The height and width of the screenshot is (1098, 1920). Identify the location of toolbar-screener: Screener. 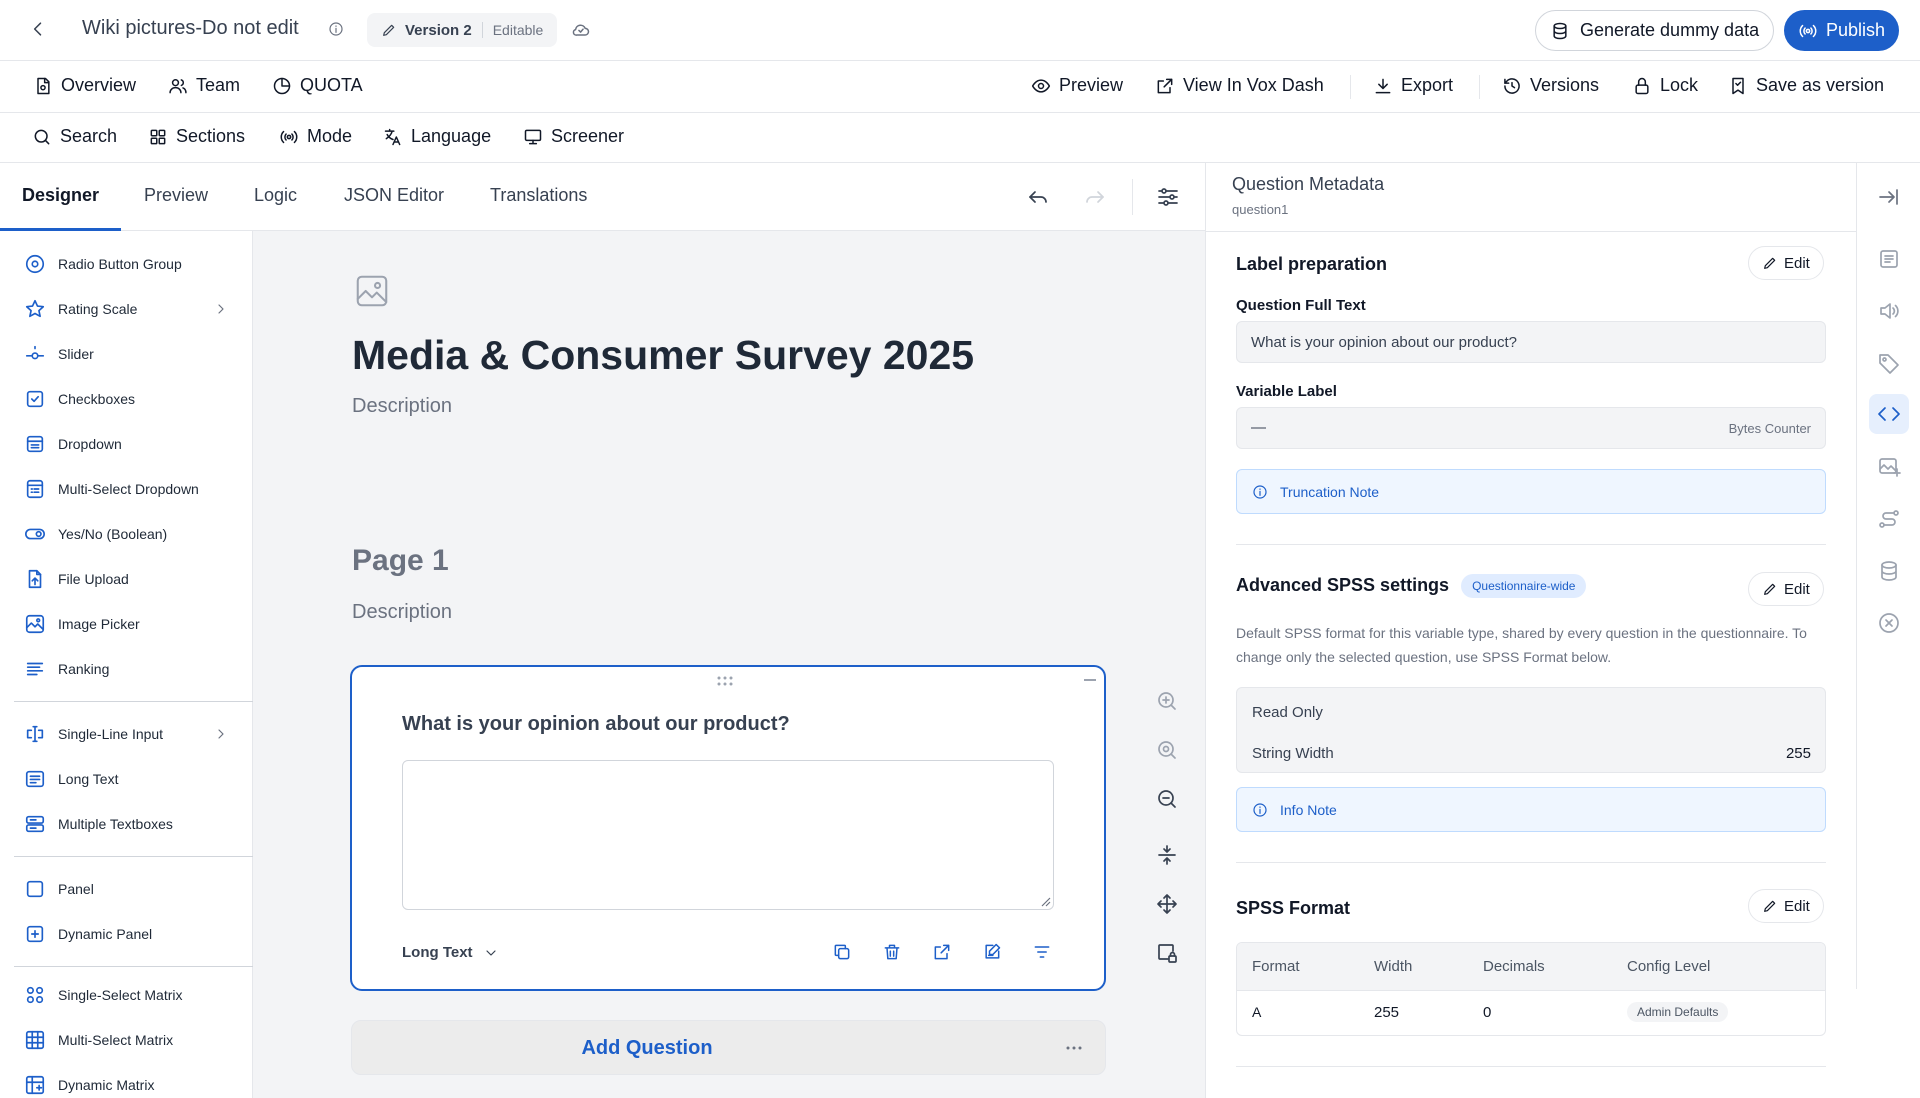
(573, 136).